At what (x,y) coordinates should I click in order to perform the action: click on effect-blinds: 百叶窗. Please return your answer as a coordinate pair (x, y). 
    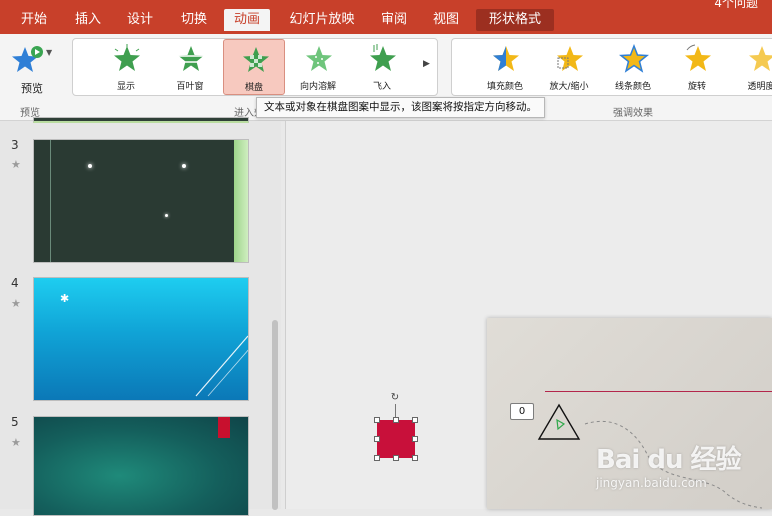
    Looking at the image, I should click on (190, 67).